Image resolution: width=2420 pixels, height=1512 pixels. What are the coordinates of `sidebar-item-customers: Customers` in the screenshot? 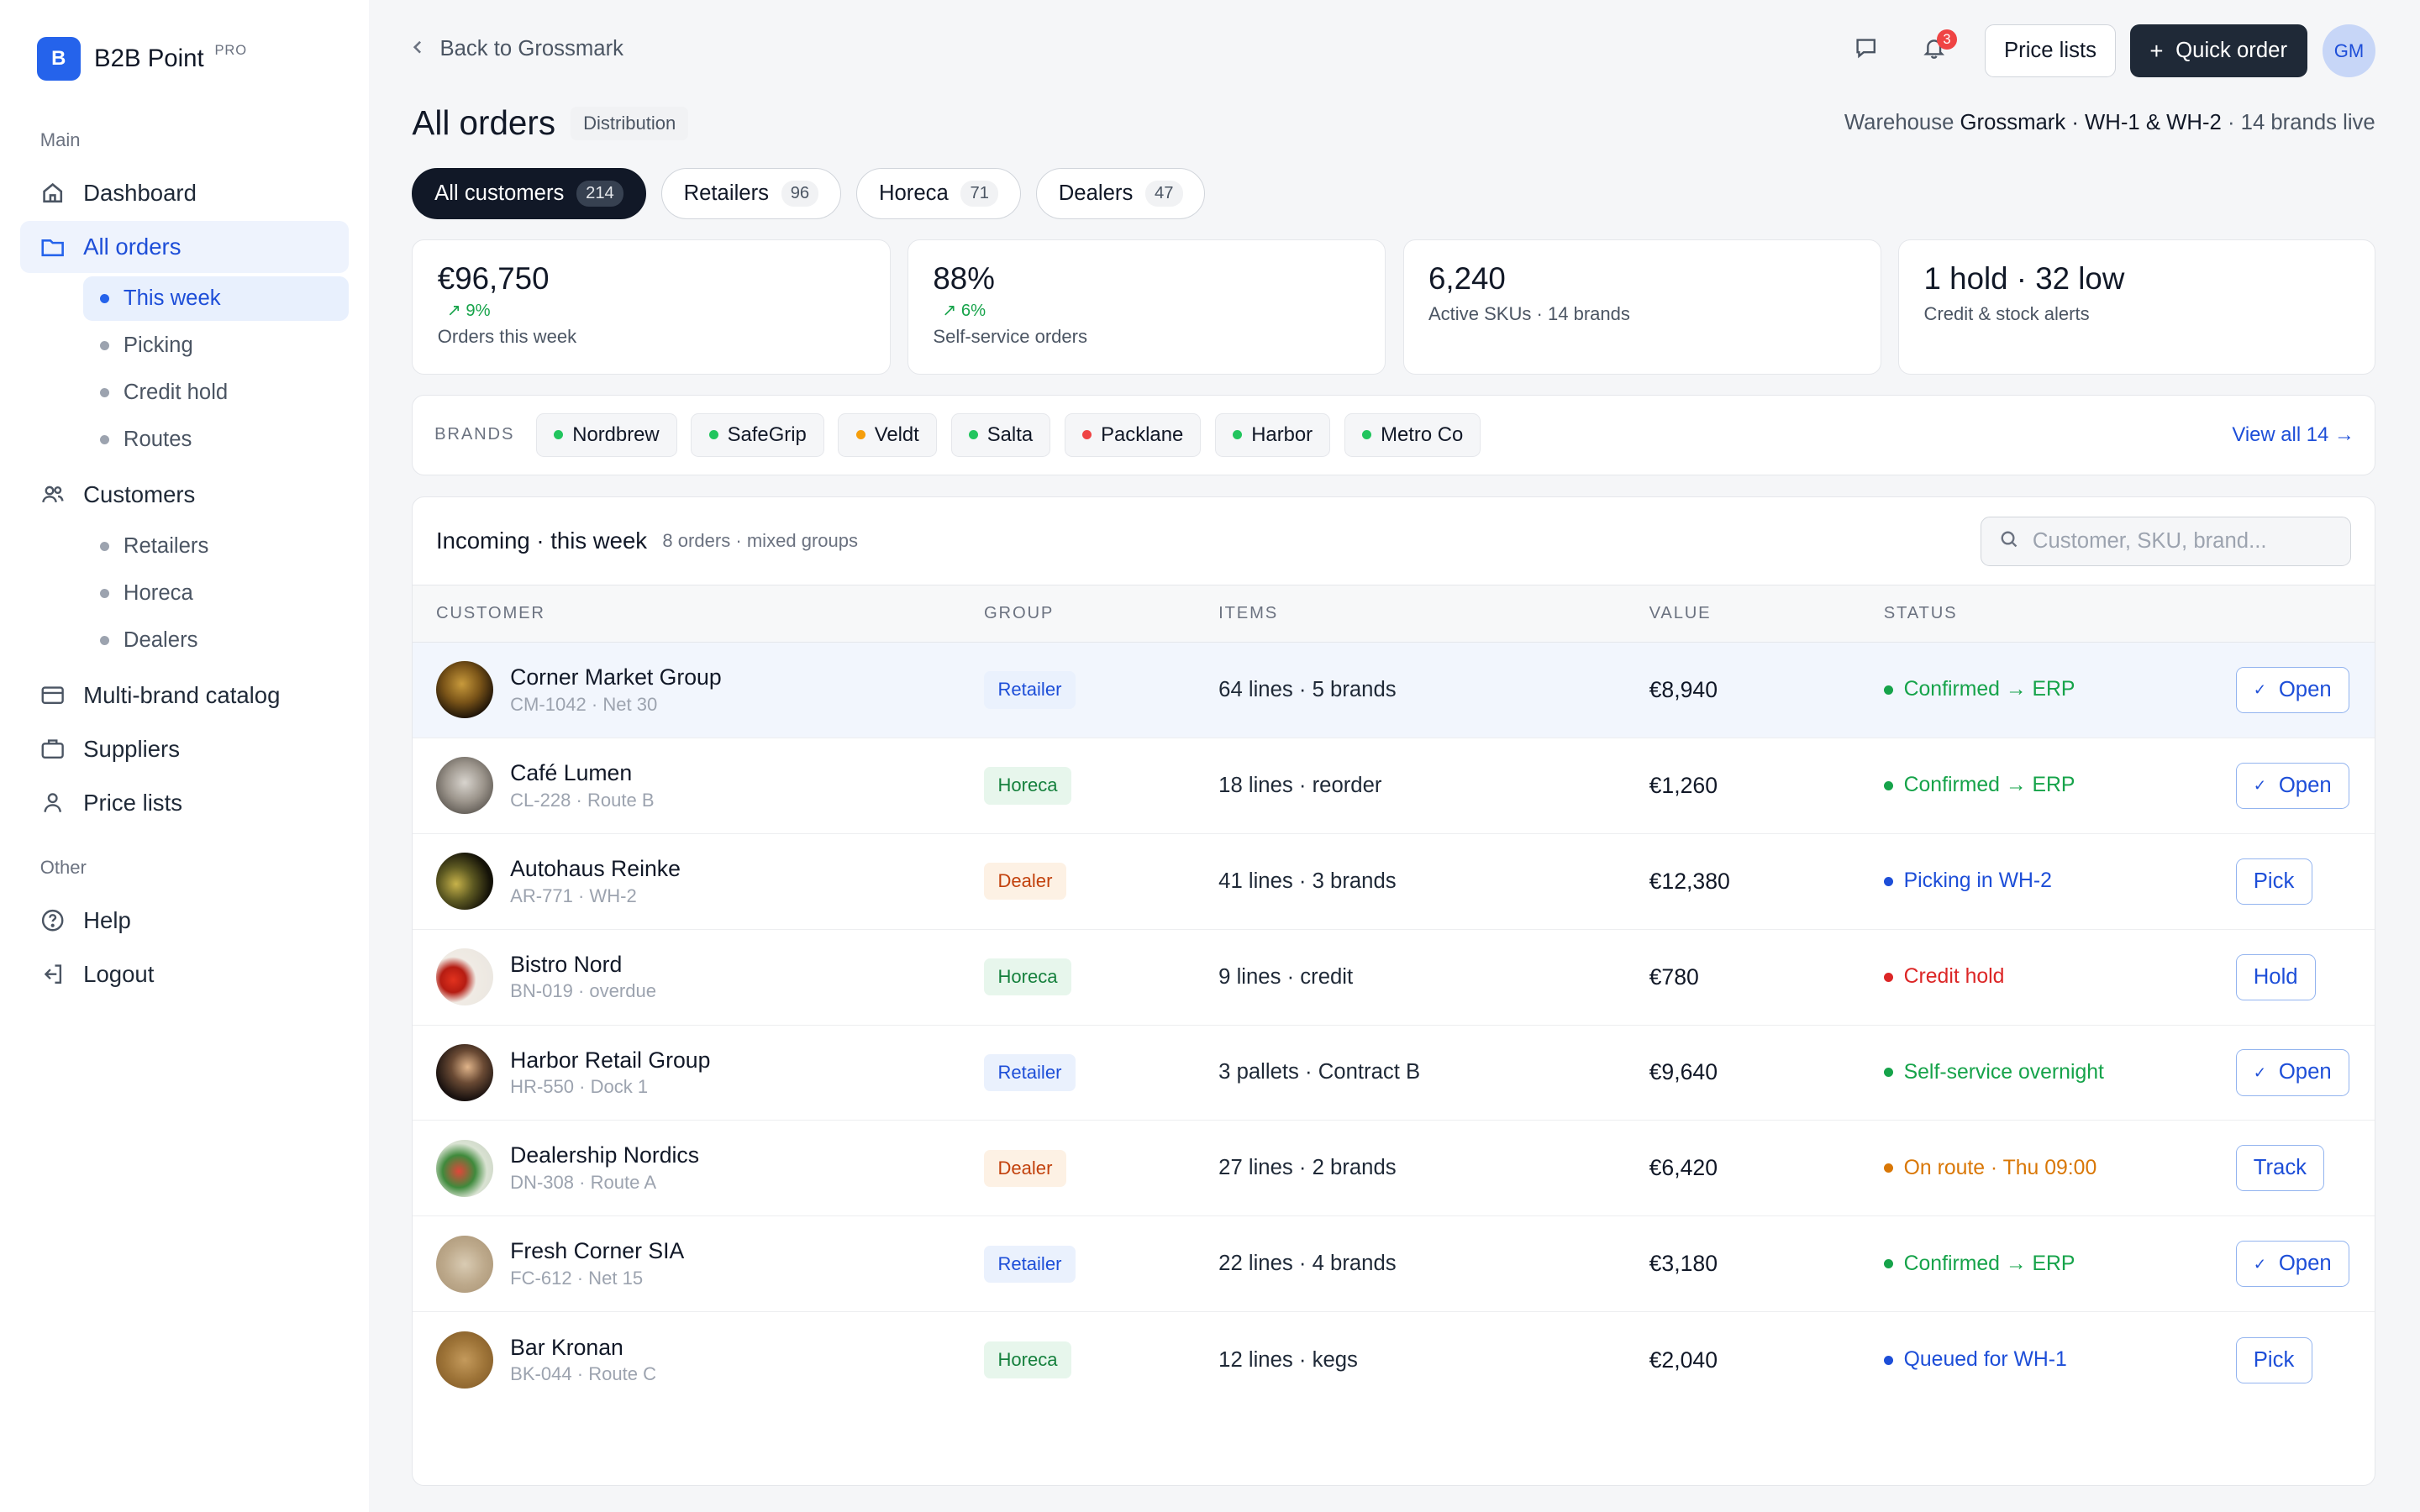 It's located at (184, 495).